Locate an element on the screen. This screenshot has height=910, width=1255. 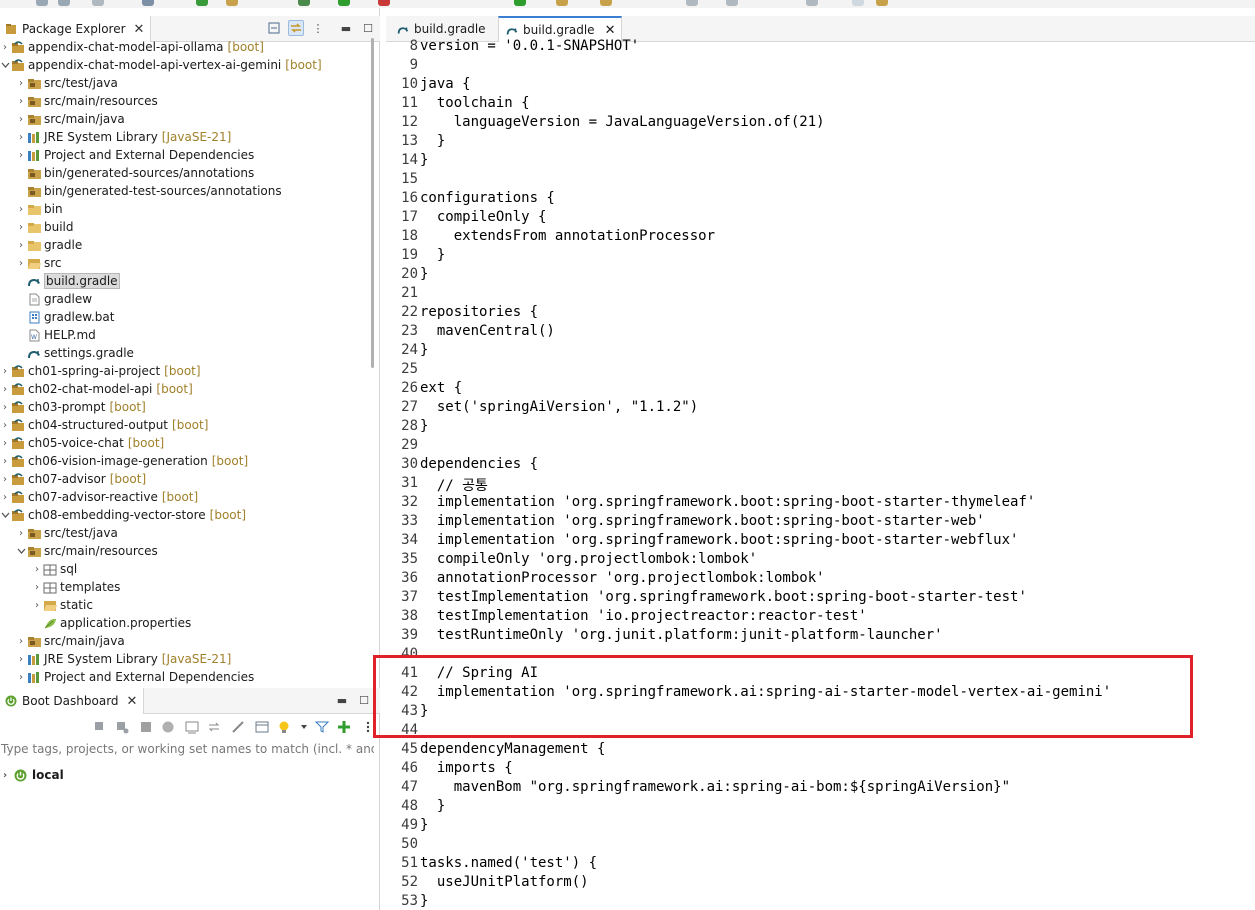
refresh-icon is located at coordinates (214, 727).